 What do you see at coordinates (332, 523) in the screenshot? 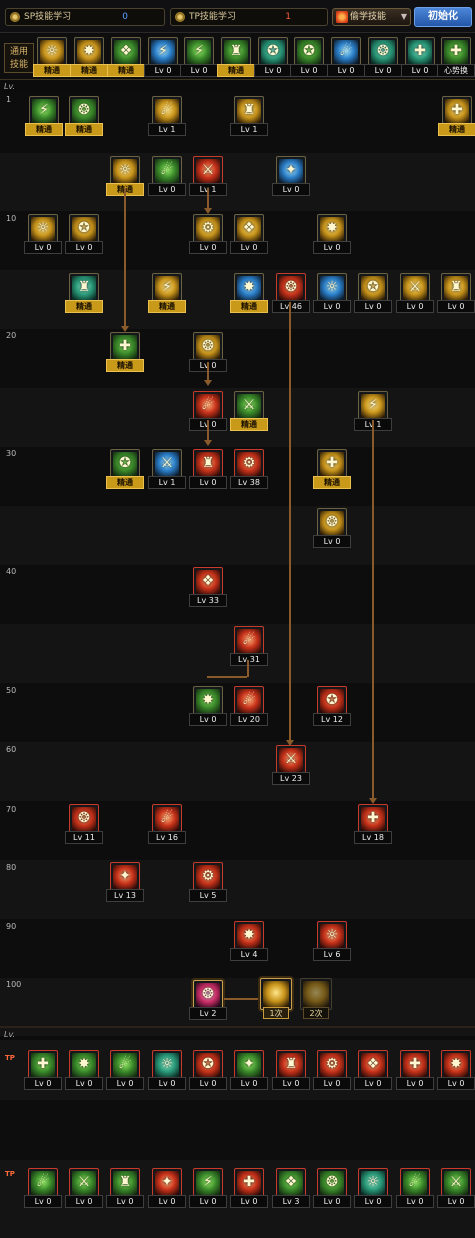
I see `tree-skill-33: ❂` at bounding box center [332, 523].